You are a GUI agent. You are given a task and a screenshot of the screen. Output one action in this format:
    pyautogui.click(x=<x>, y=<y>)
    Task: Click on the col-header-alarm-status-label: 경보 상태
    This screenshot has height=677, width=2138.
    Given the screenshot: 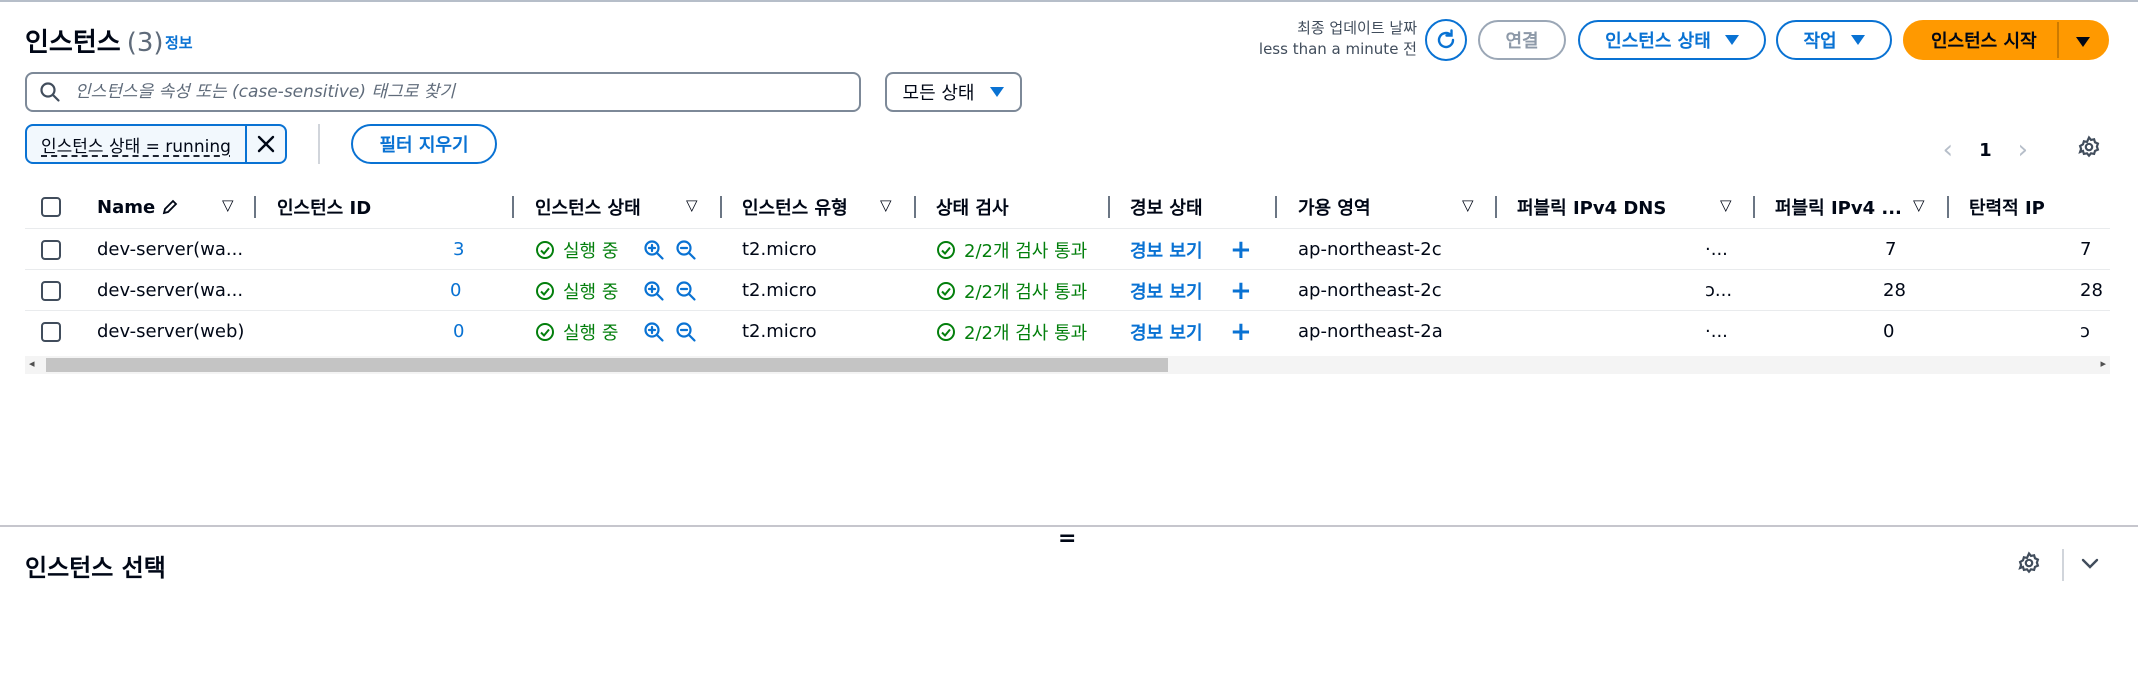 What is the action you would take?
    pyautogui.click(x=1166, y=208)
    